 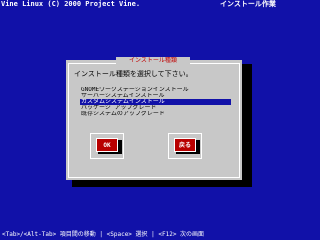 What do you see at coordinates (248, 4) in the screenshot?
I see `install-header: インストール作業` at bounding box center [248, 4].